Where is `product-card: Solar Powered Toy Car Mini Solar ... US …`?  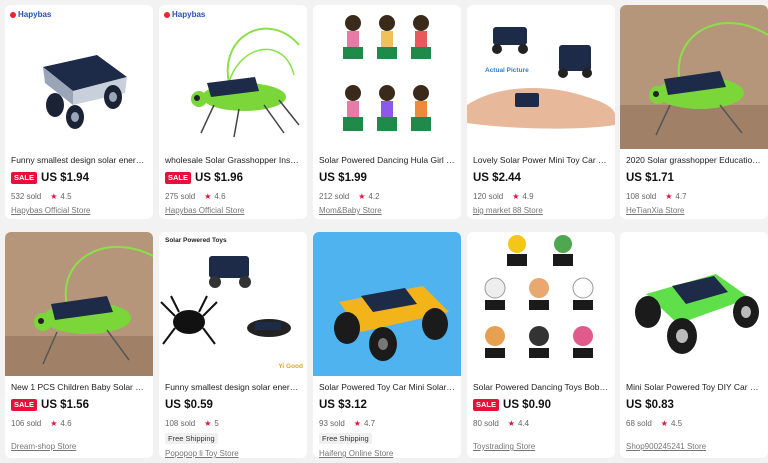
product-card: Solar Powered Toy Car Mini Solar ... US … is located at coordinates (387, 345).